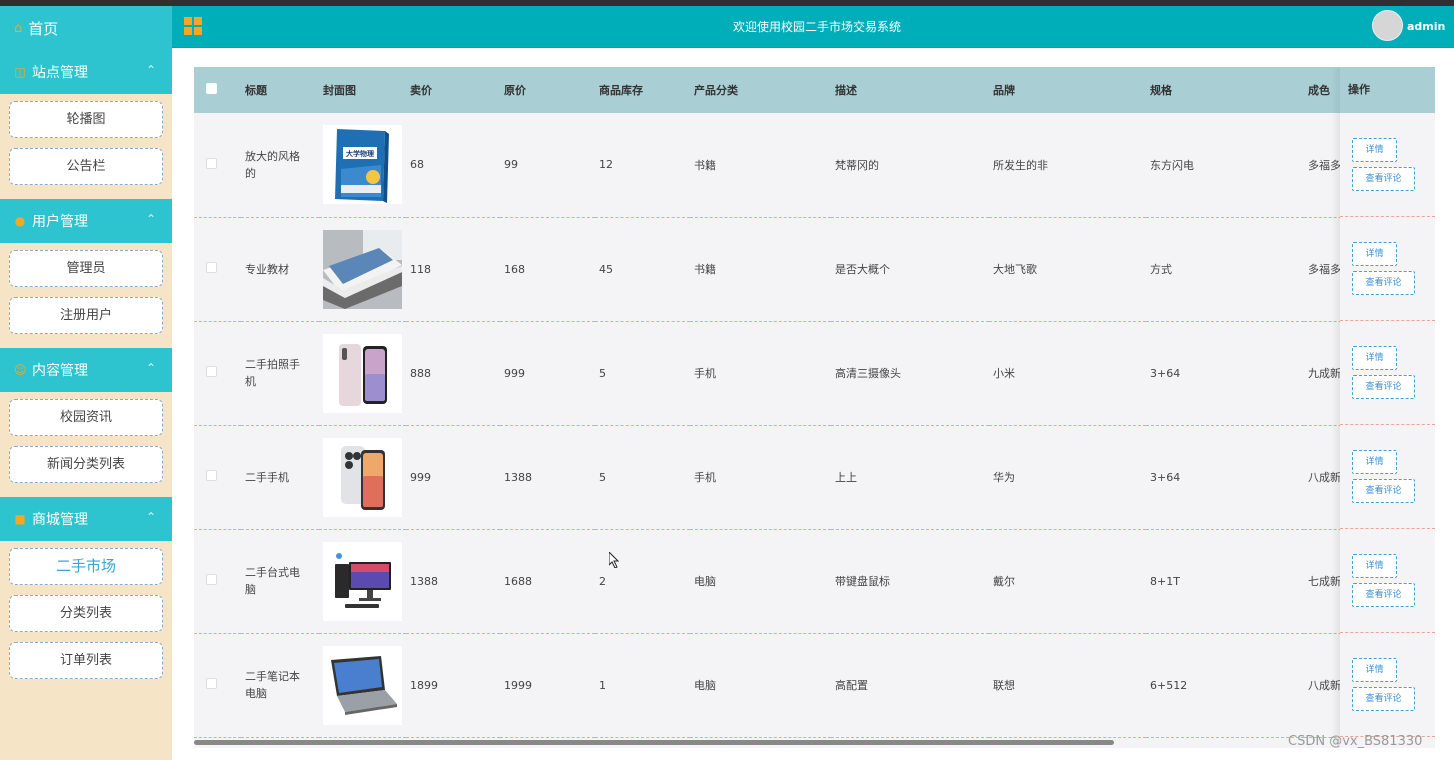 The width and height of the screenshot is (1454, 760). I want to click on sidebar-item-campus-news: 校园资讯, so click(86, 417).